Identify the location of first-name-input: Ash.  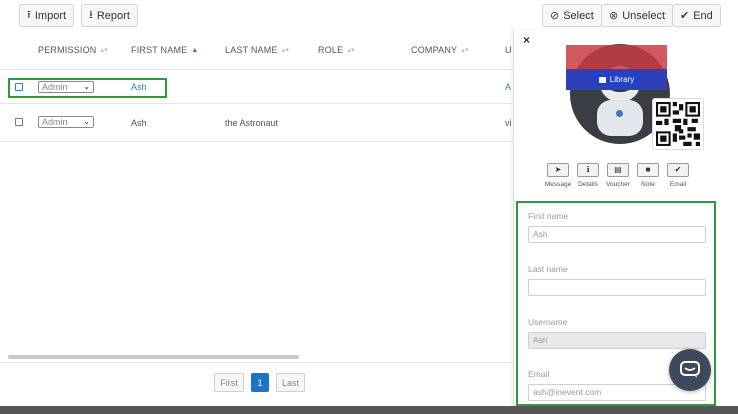
(617, 234).